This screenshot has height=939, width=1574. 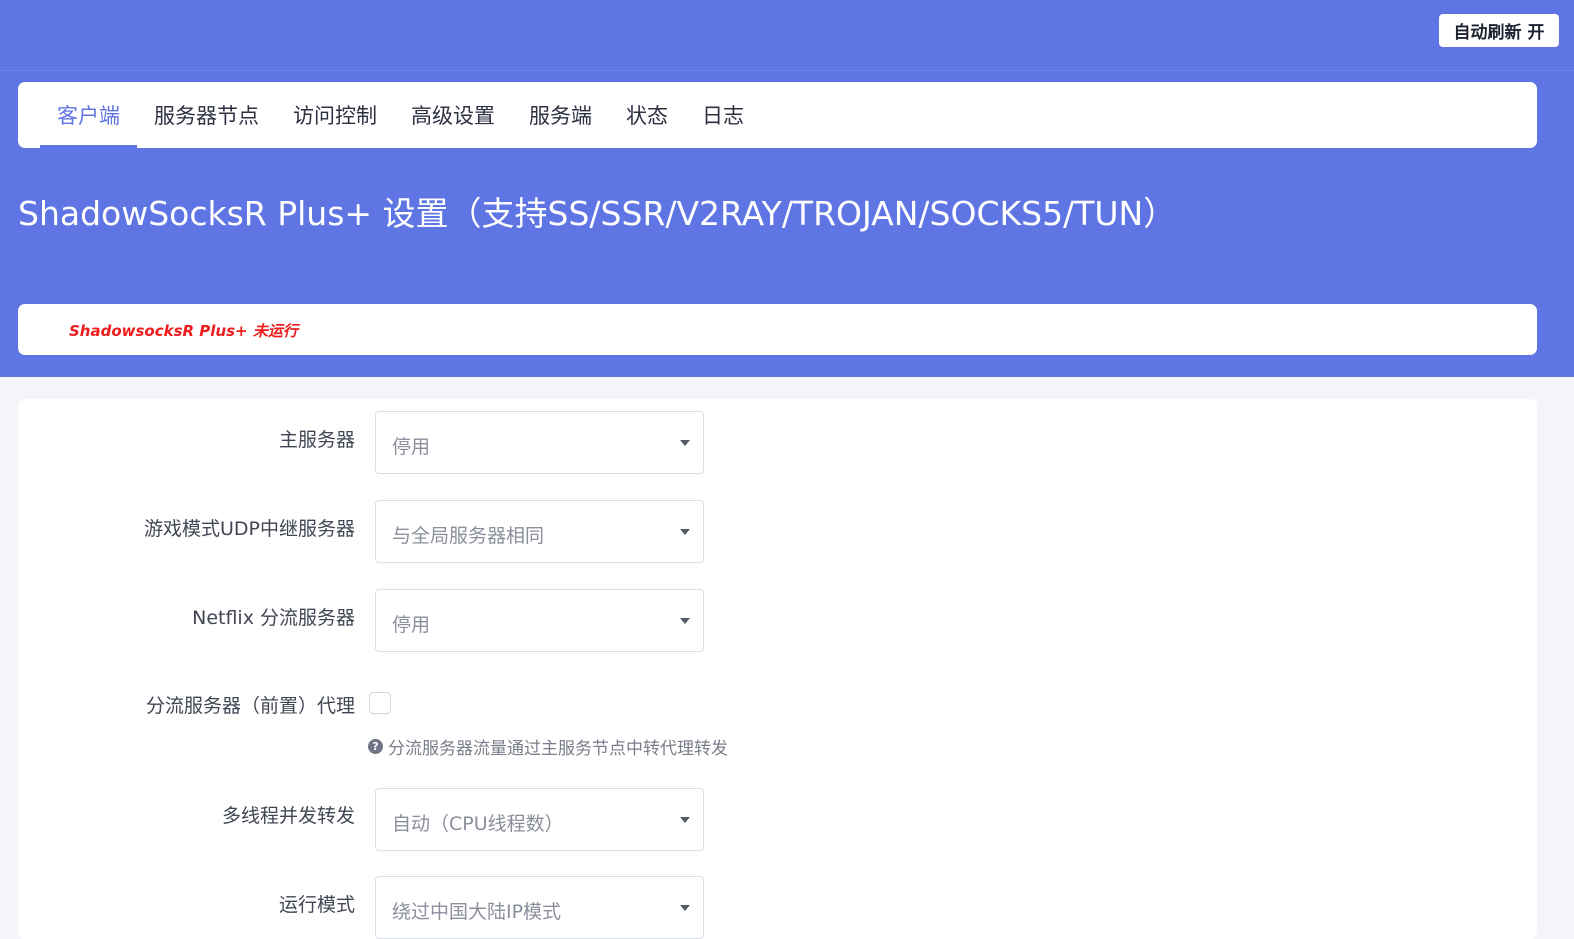 I want to click on status-panel: ShadowsocksR Plus+ 未运行, so click(x=777, y=329).